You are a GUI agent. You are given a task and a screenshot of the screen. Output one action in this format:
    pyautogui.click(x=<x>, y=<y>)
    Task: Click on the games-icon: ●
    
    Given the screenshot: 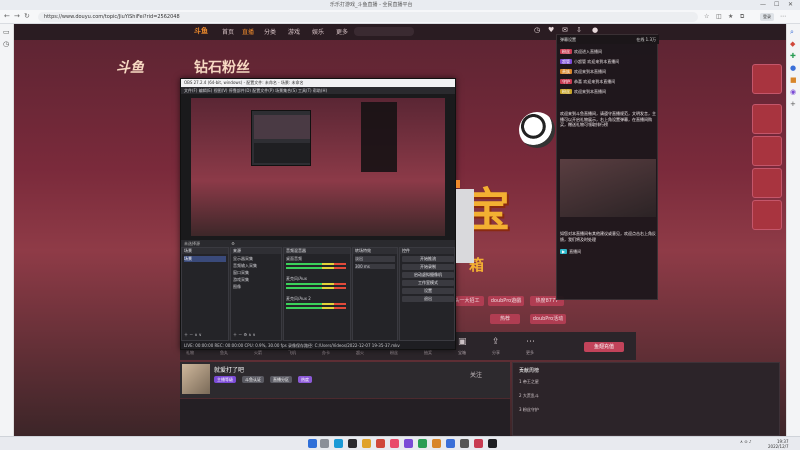 What is the action you would take?
    pyautogui.click(x=793, y=68)
    